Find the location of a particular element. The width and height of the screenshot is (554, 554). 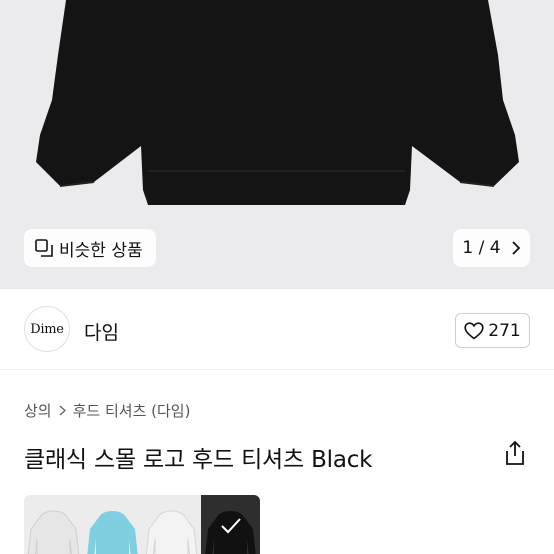

check-icon is located at coordinates (231, 526).